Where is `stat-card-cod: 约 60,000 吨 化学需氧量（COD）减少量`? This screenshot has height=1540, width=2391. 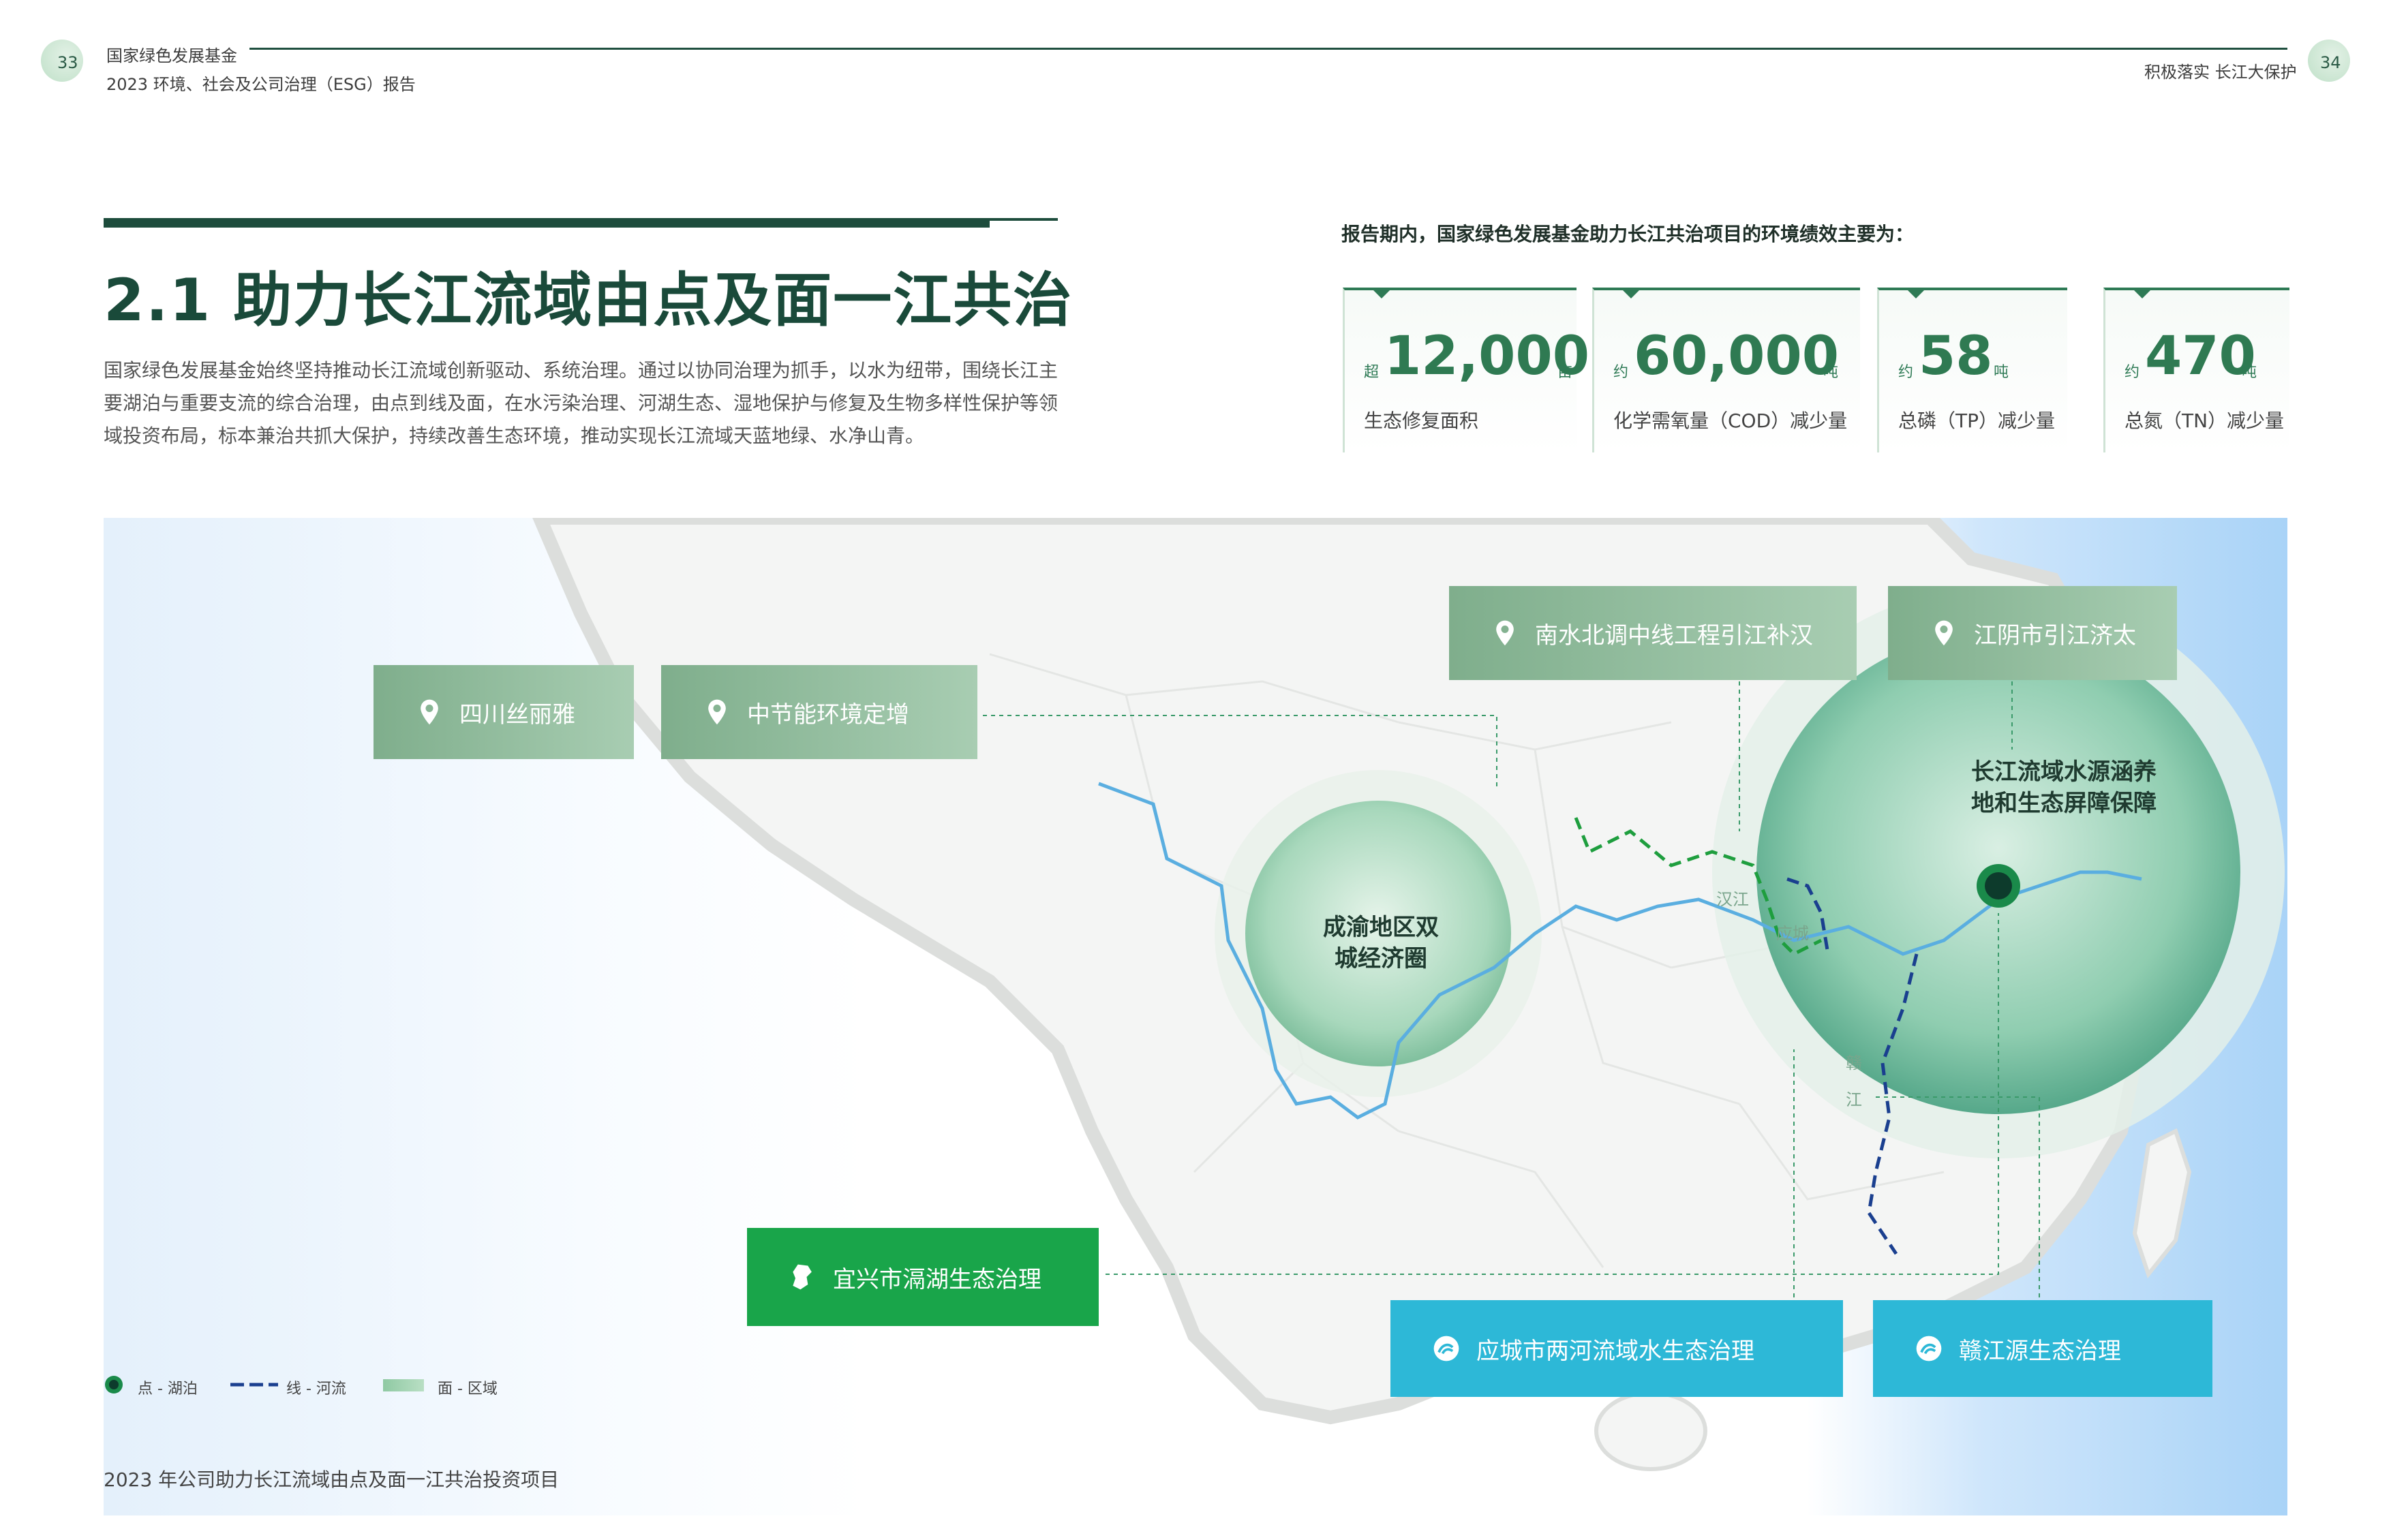 stat-card-cod: 约 60,000 吨 化学需氧量（COD）减少量 is located at coordinates (1726, 370).